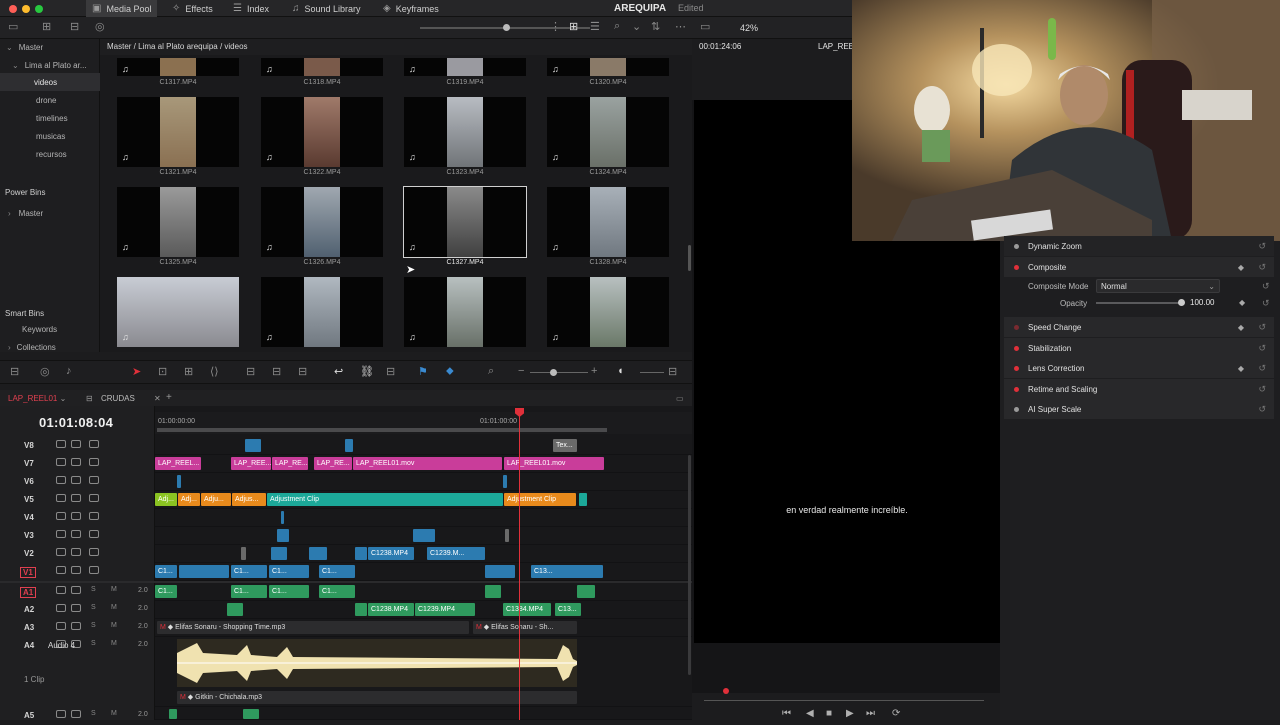  Describe the element at coordinates (553, 372) in the screenshot. I see `timeline-zoom-knob` at that location.